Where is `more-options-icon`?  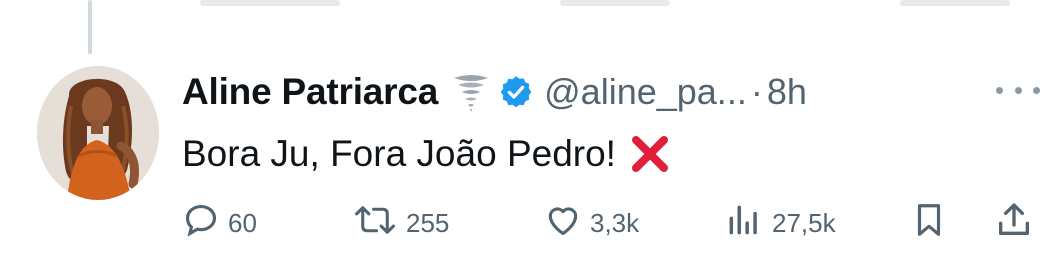 more-options-icon is located at coordinates (1018, 90).